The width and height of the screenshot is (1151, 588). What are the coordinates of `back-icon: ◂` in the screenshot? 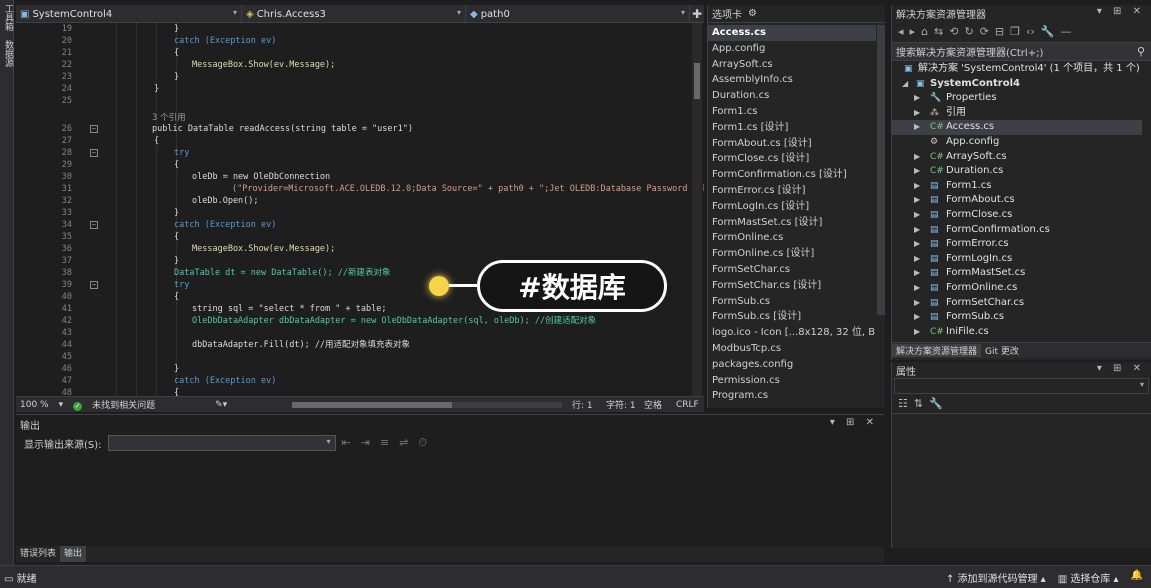 It's located at (901, 31).